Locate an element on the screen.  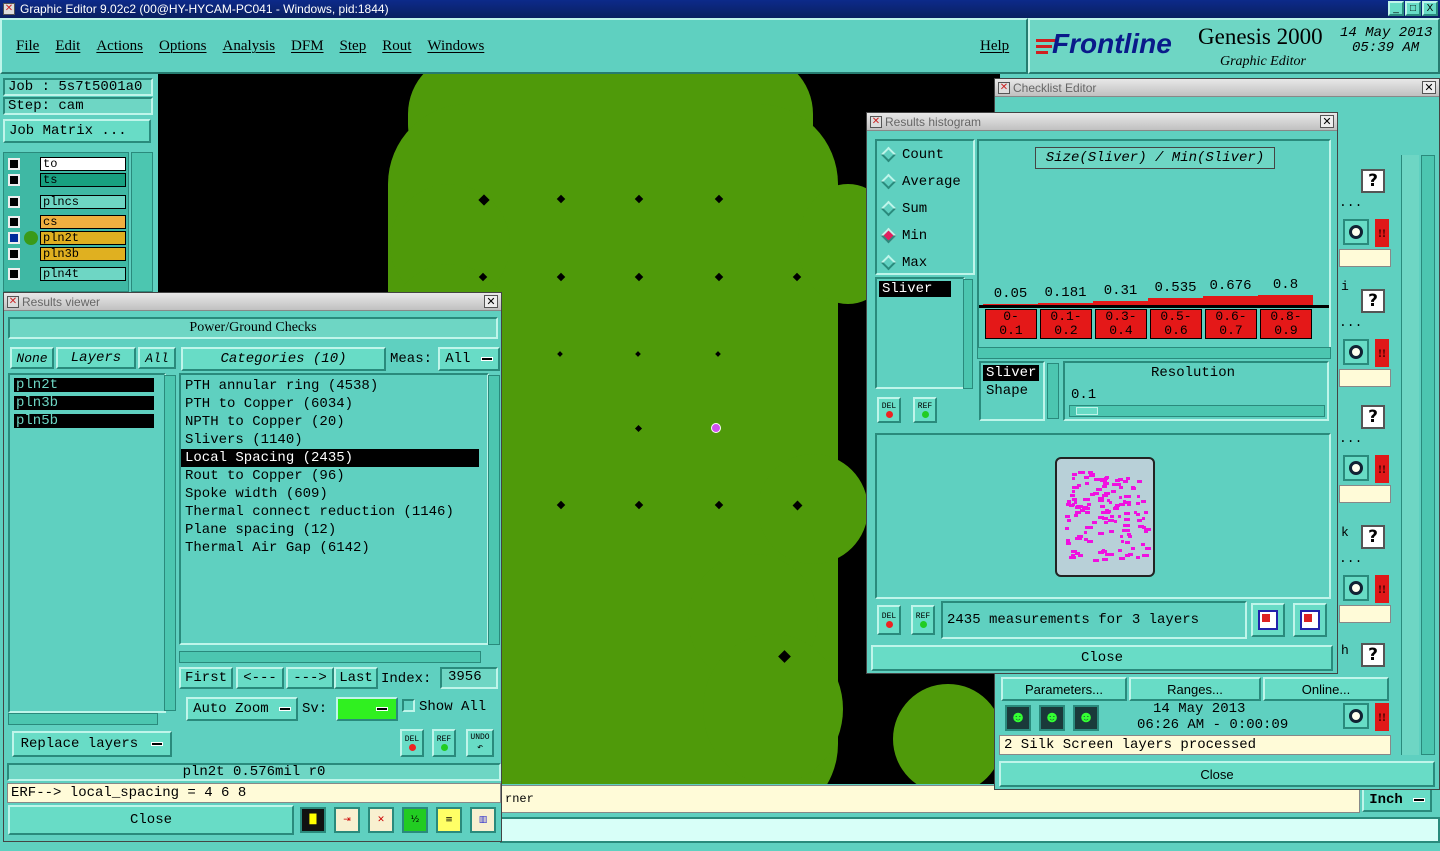
layer-pln3b: pln3b is located at coordinates (83, 254).